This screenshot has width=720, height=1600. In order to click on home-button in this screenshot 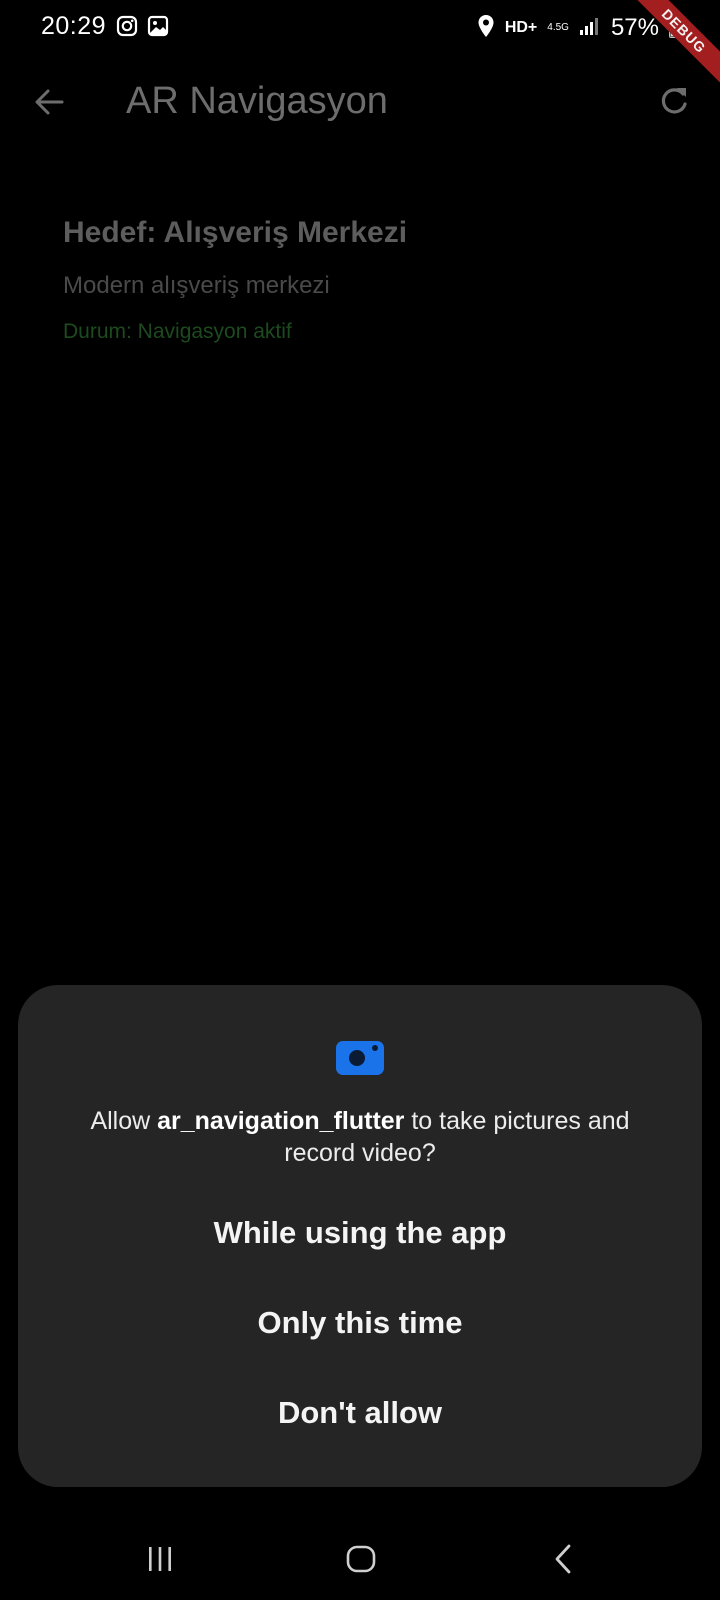, I will do `click(361, 1559)`.